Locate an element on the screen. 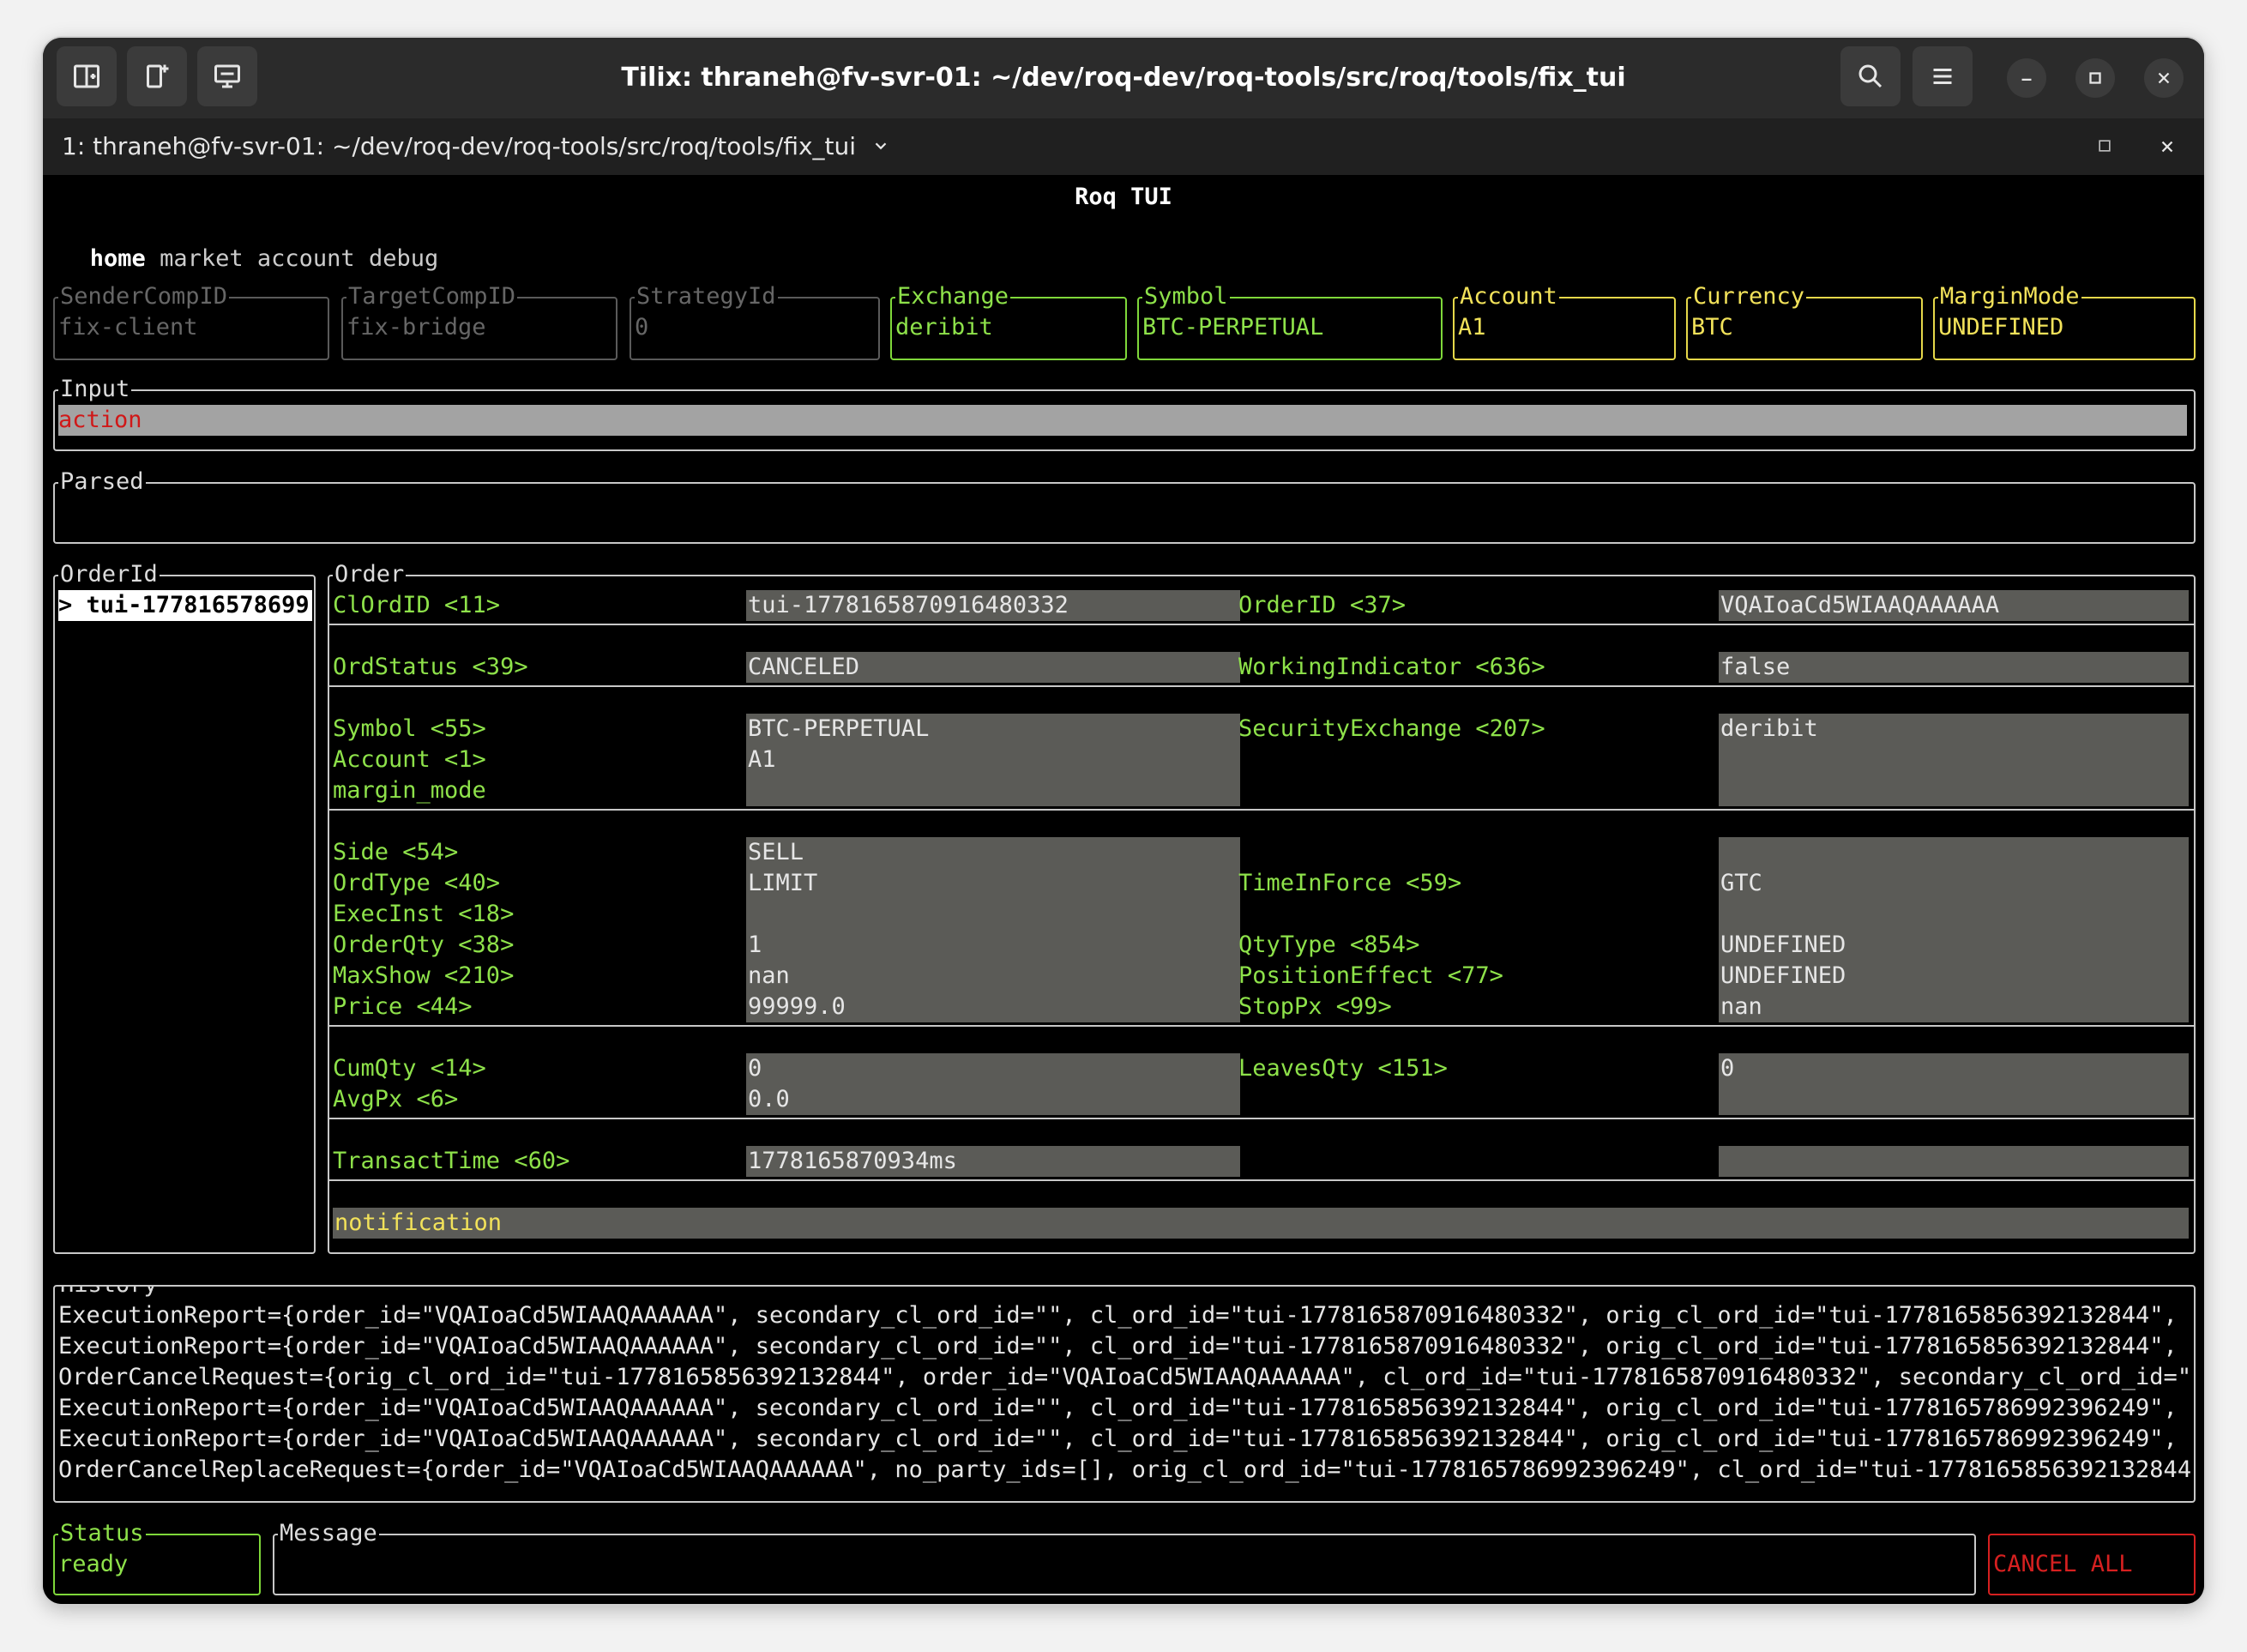  menu-debug: debug is located at coordinates (403, 258).